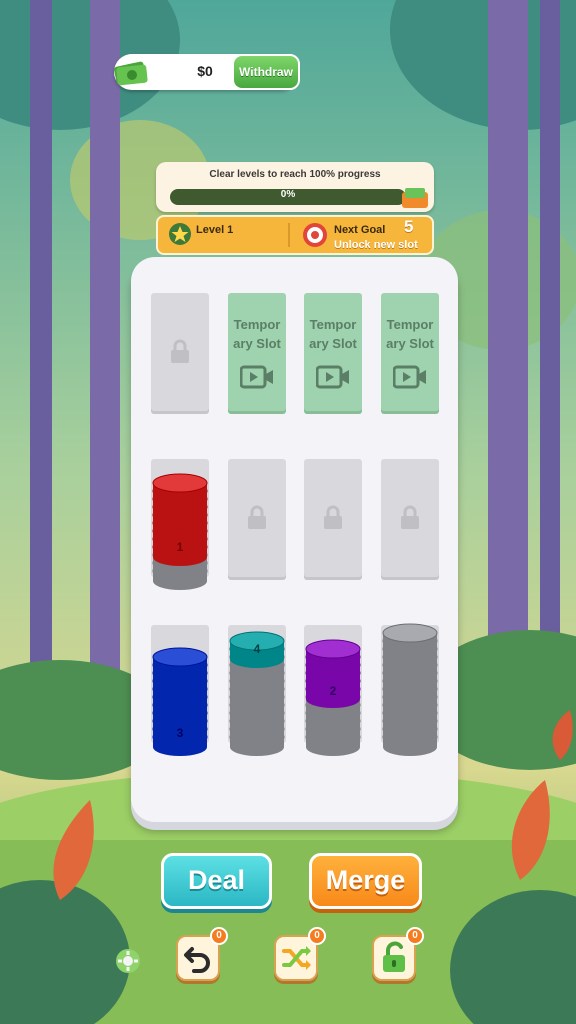 This screenshot has width=576, height=1024. I want to click on stack-slot-gray, so click(410, 689).